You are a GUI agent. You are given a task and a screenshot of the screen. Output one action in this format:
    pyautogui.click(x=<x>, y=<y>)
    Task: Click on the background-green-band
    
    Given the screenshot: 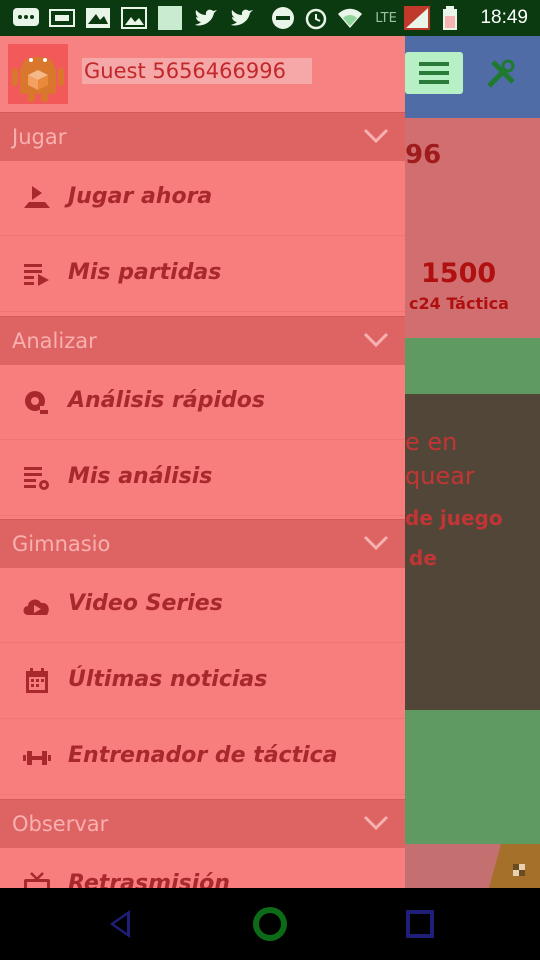 What is the action you would take?
    pyautogui.click(x=472, y=366)
    